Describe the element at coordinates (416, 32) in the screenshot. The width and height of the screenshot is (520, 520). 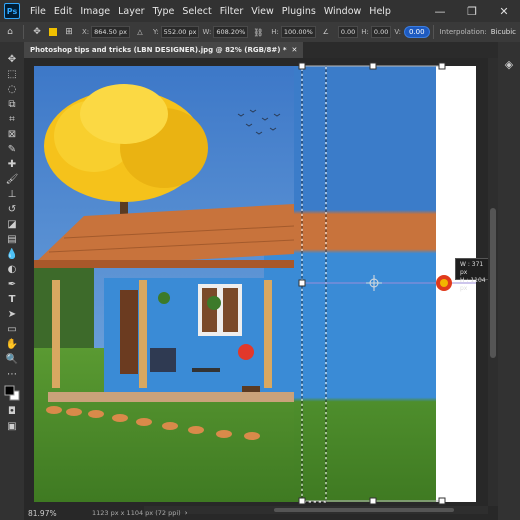
I see `vskew-field: 0.00` at that location.